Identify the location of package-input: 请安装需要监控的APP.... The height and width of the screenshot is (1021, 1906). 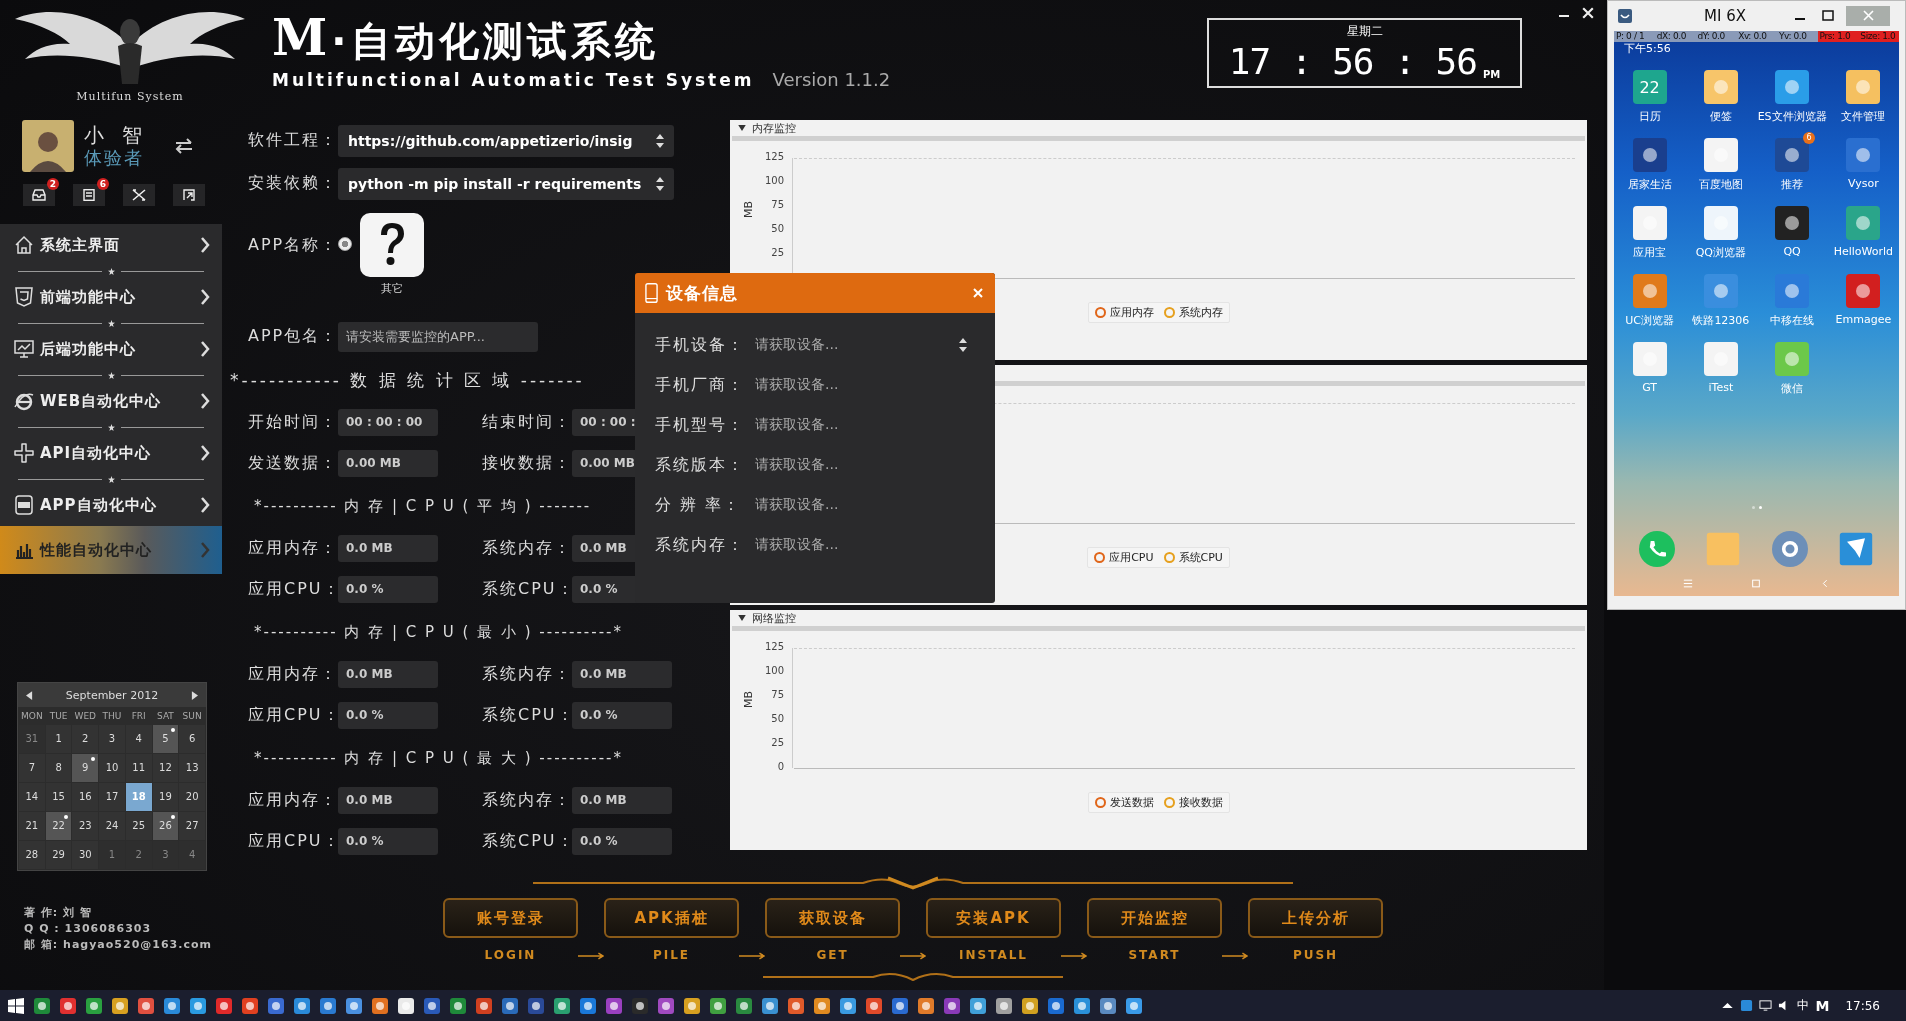
(438, 336).